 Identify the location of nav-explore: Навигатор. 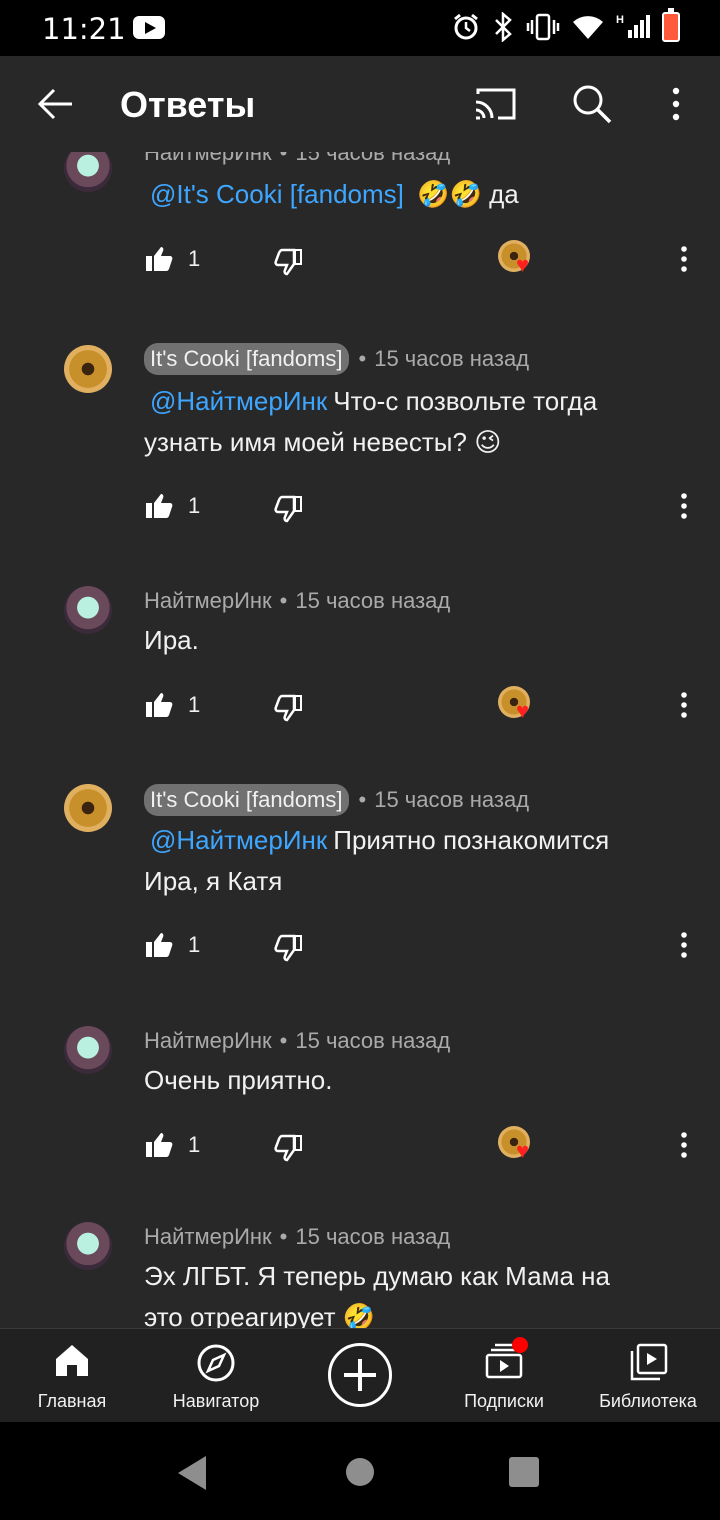
(216, 1376).